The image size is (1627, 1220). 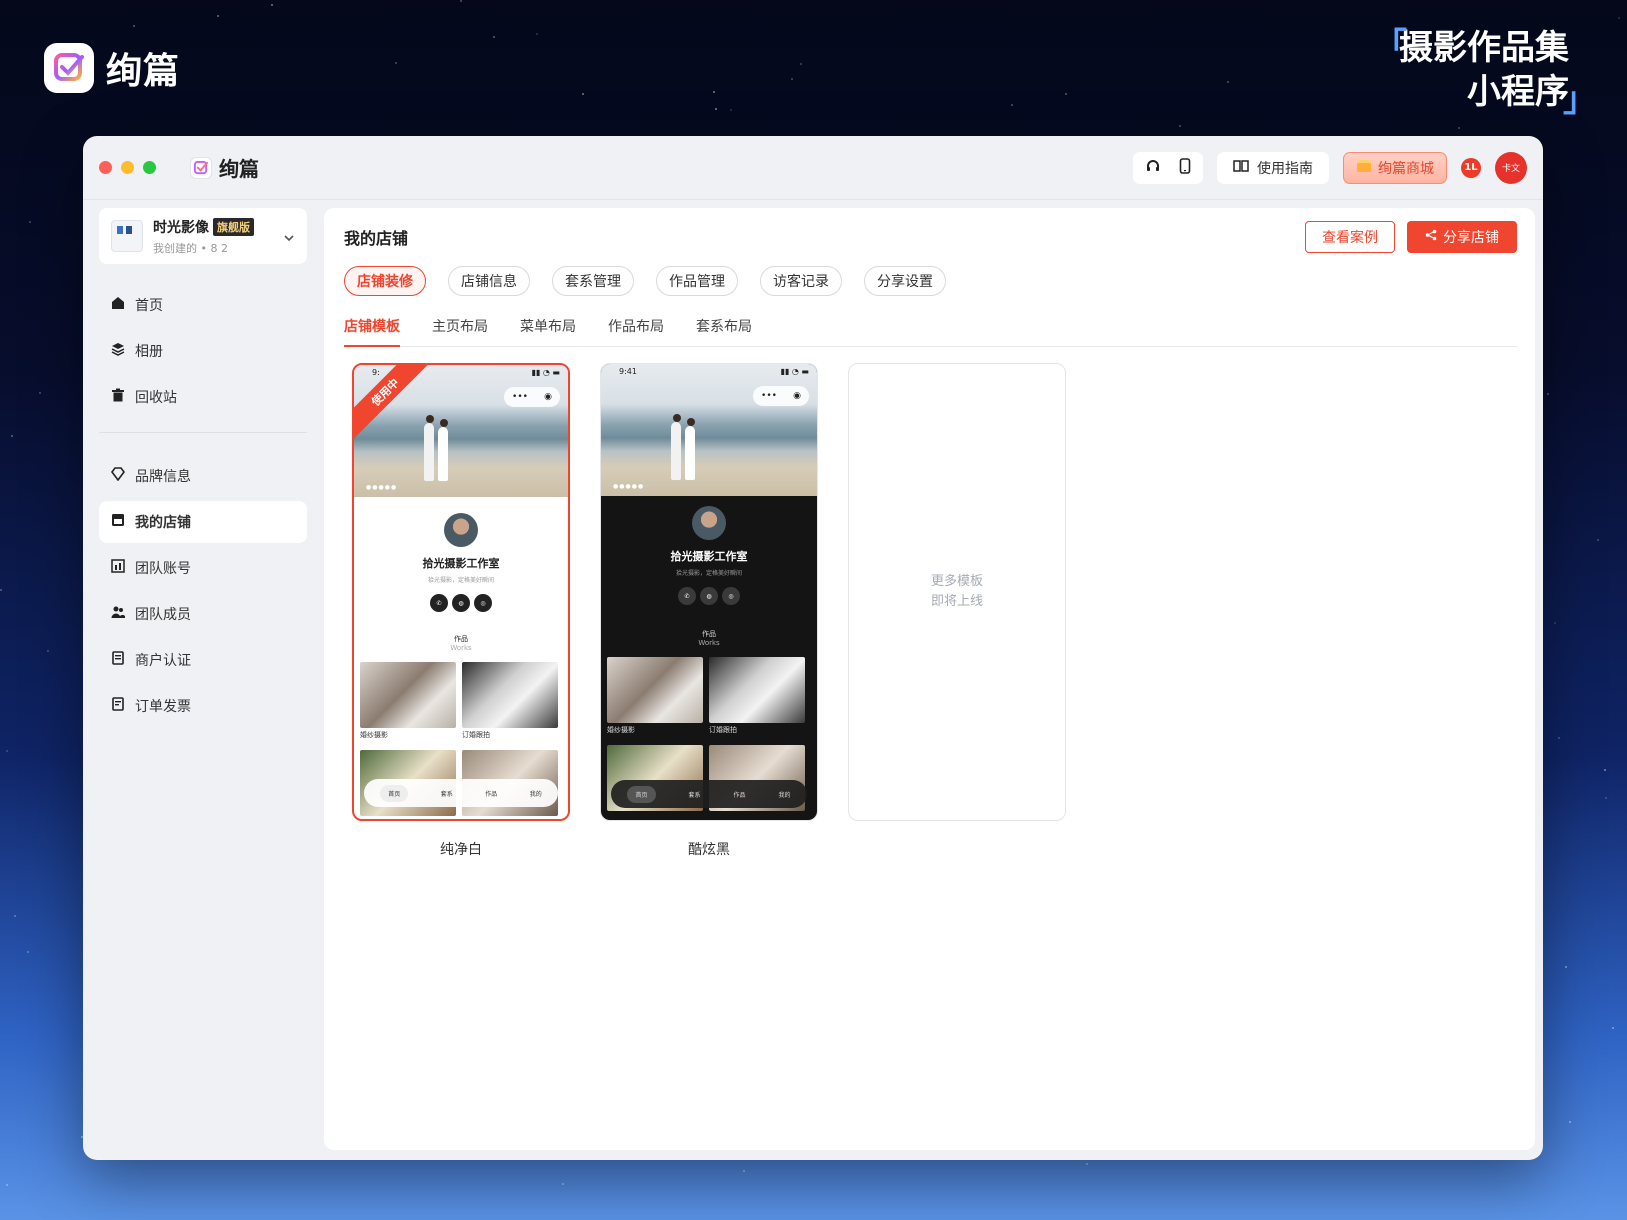 I want to click on brand: 绚篇, so click(x=112, y=68).